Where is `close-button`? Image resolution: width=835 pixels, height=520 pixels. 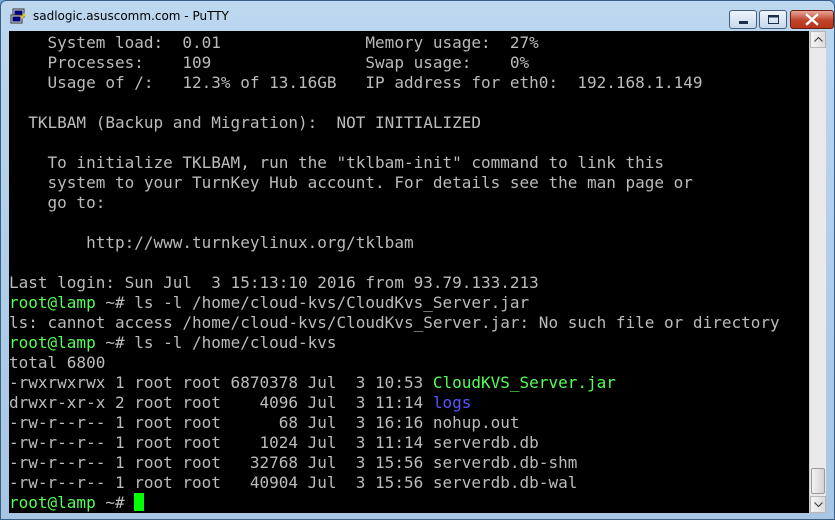 close-button is located at coordinates (812, 19).